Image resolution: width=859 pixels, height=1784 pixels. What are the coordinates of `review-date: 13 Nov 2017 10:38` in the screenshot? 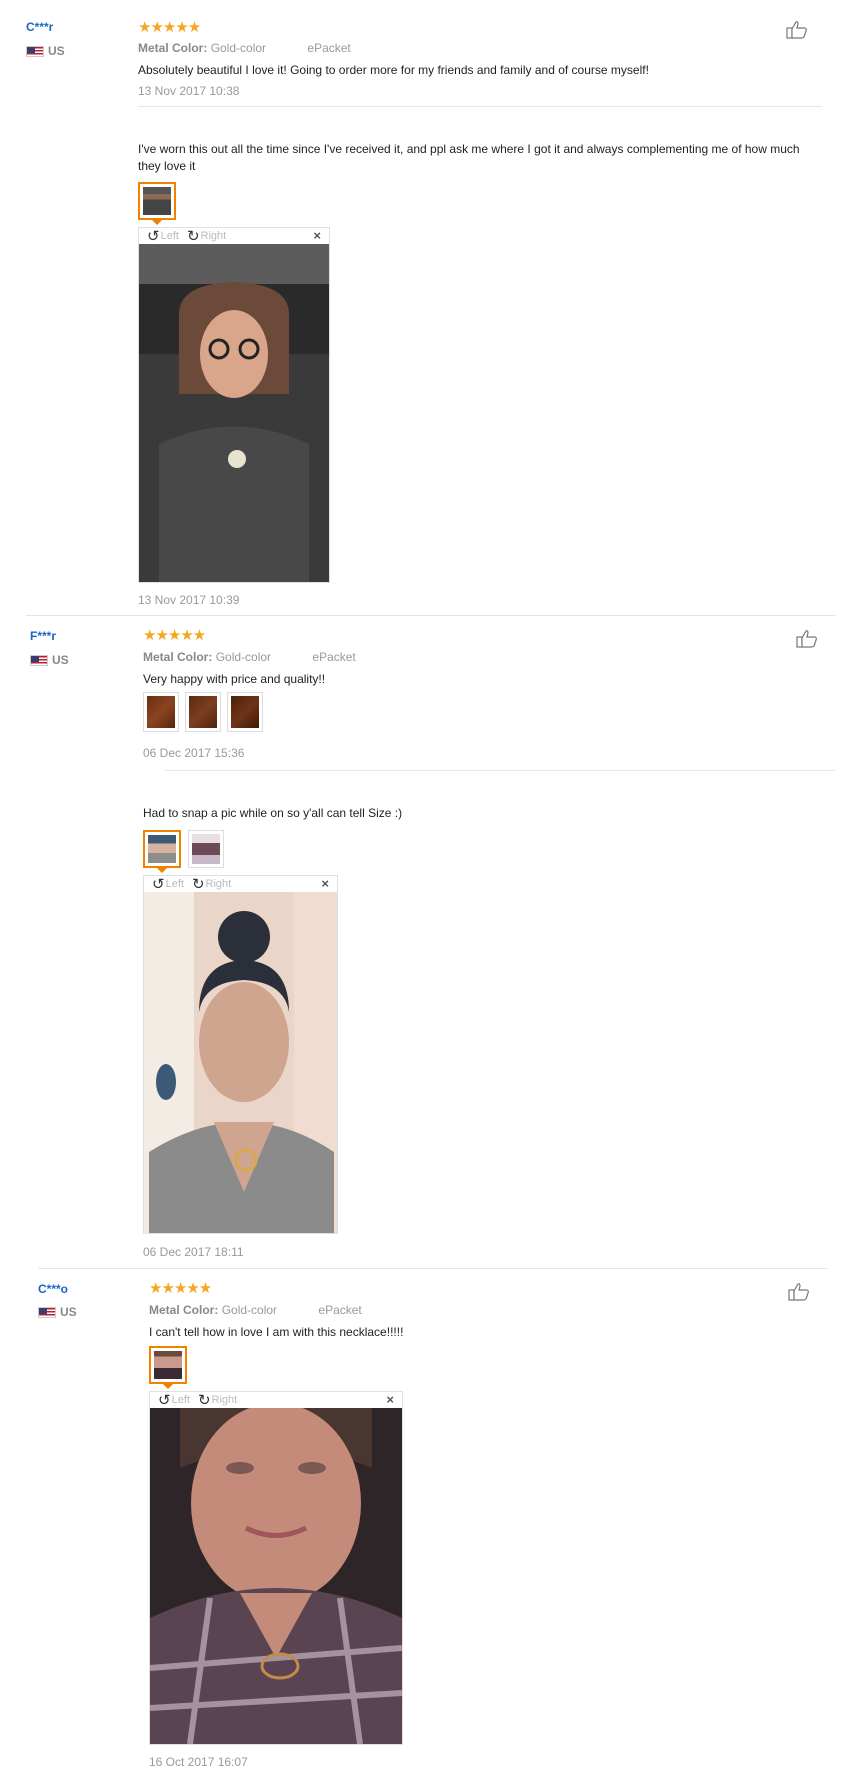 It's located at (189, 91).